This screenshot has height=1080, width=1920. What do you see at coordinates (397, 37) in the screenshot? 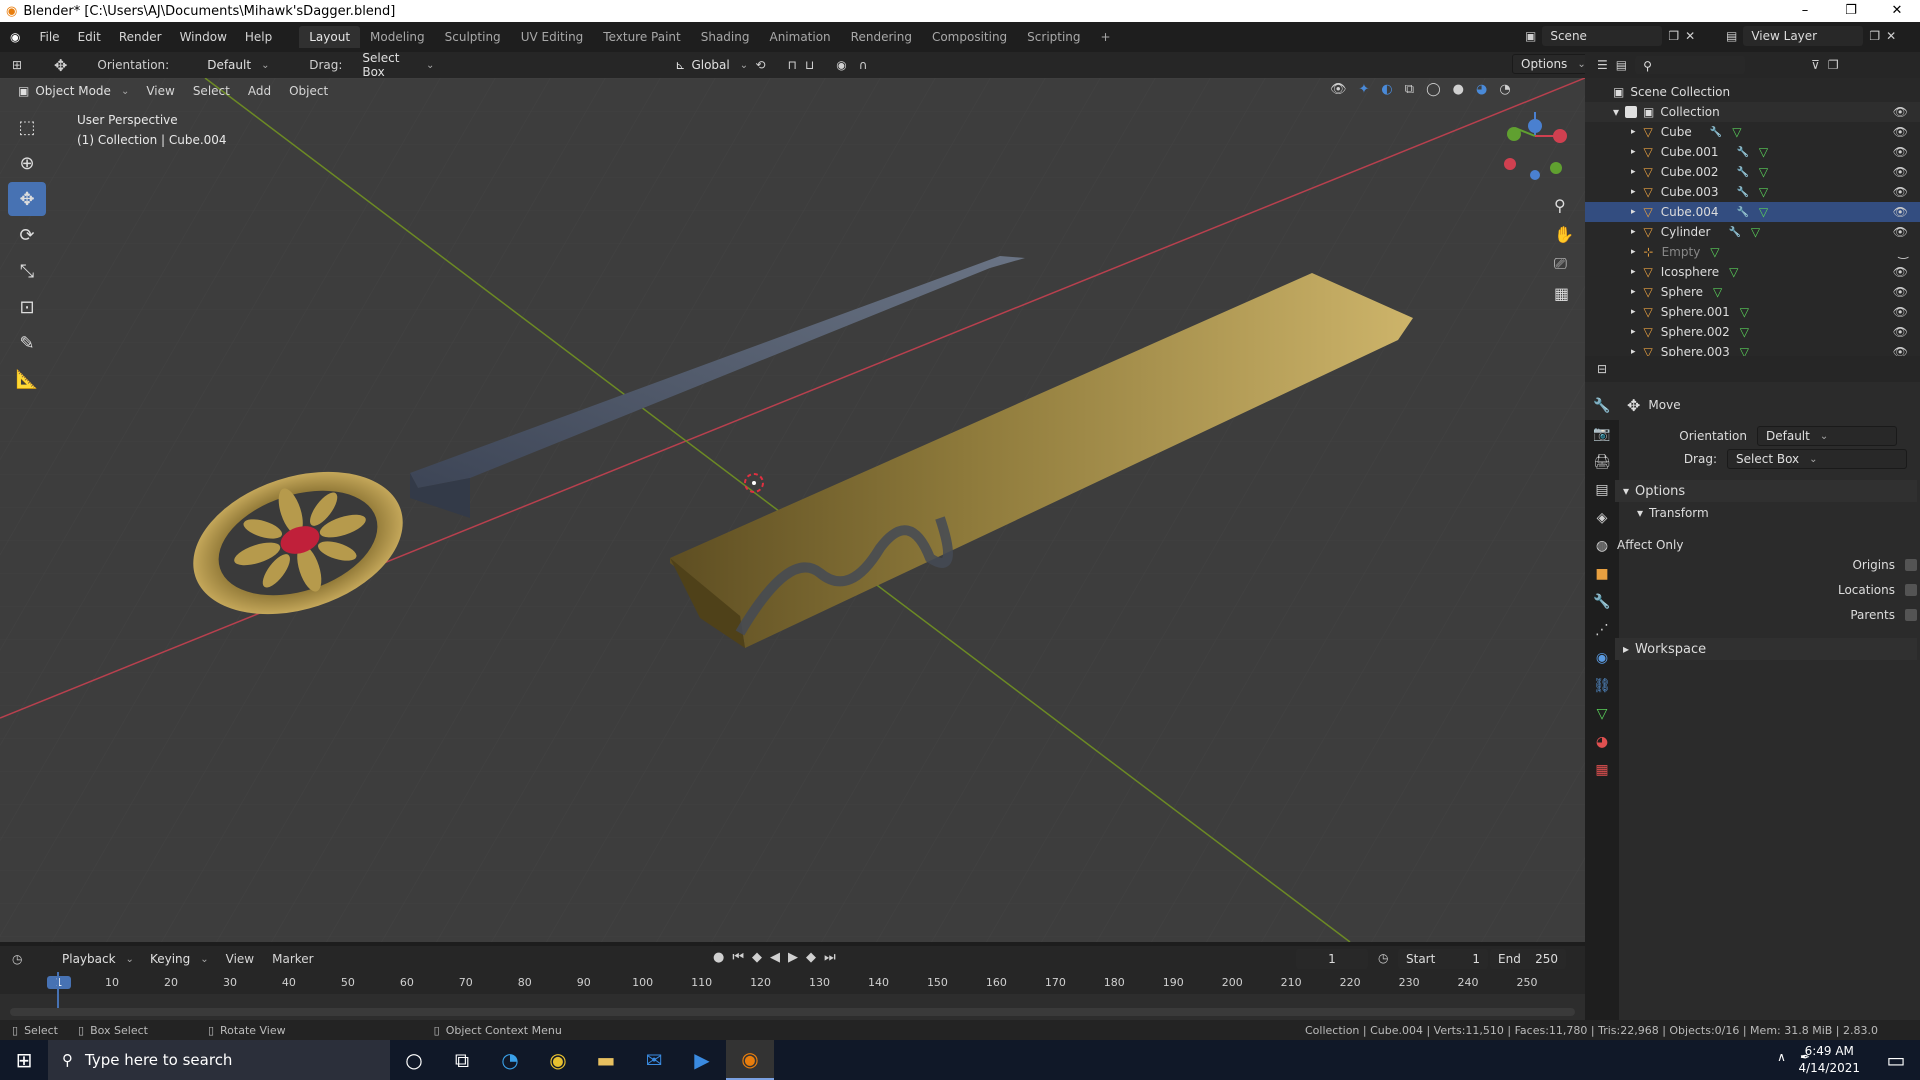
I see `tab-modeling: Modeling` at bounding box center [397, 37].